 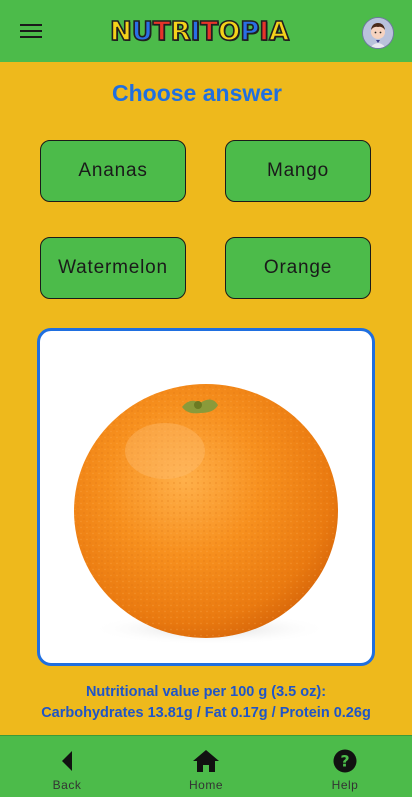 What do you see at coordinates (31, 32) in the screenshot?
I see `hamburger-menu-icon` at bounding box center [31, 32].